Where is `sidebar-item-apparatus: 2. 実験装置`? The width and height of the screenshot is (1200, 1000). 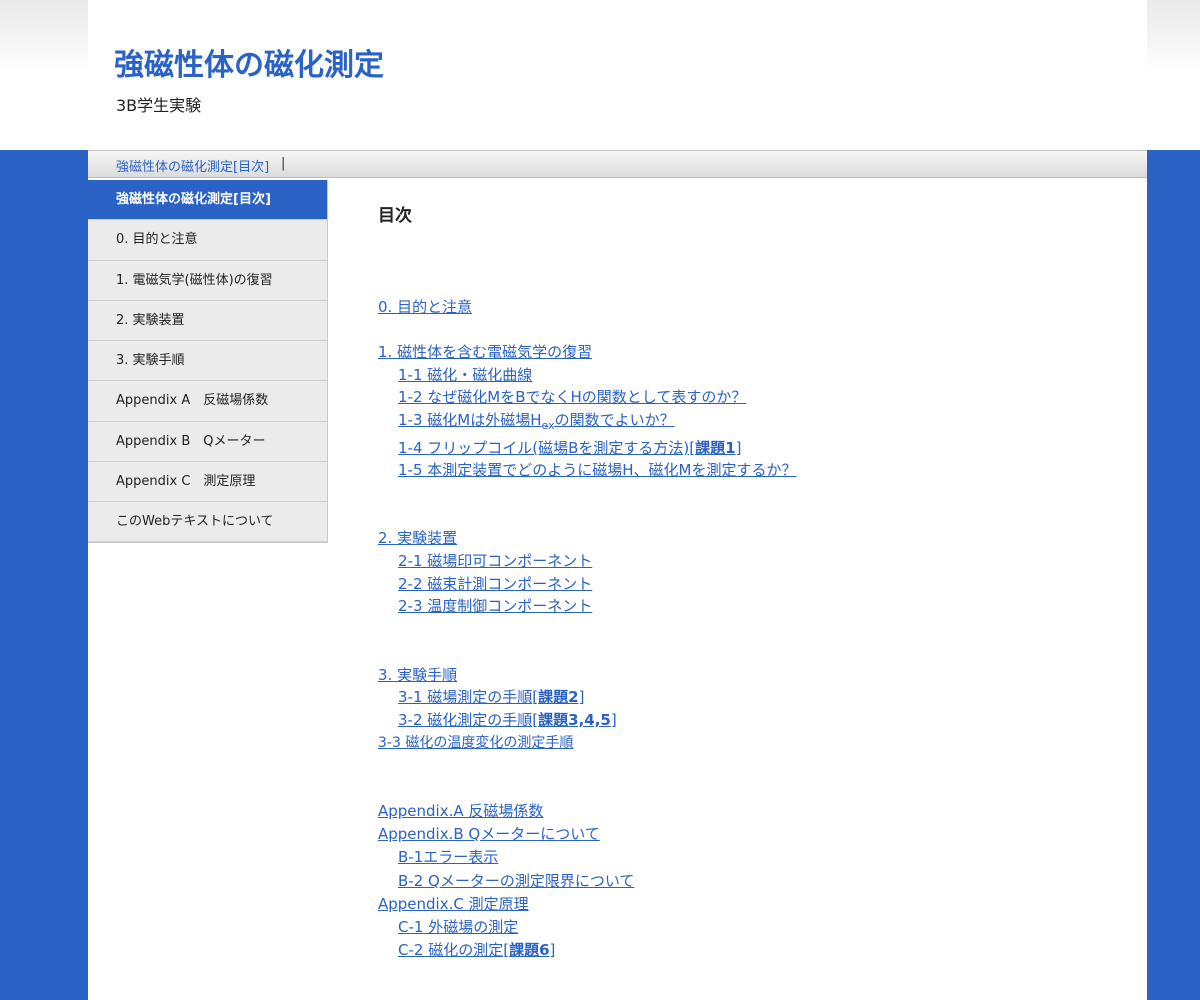
sidebar-item-apparatus: 2. 実験装置 is located at coordinates (207, 320).